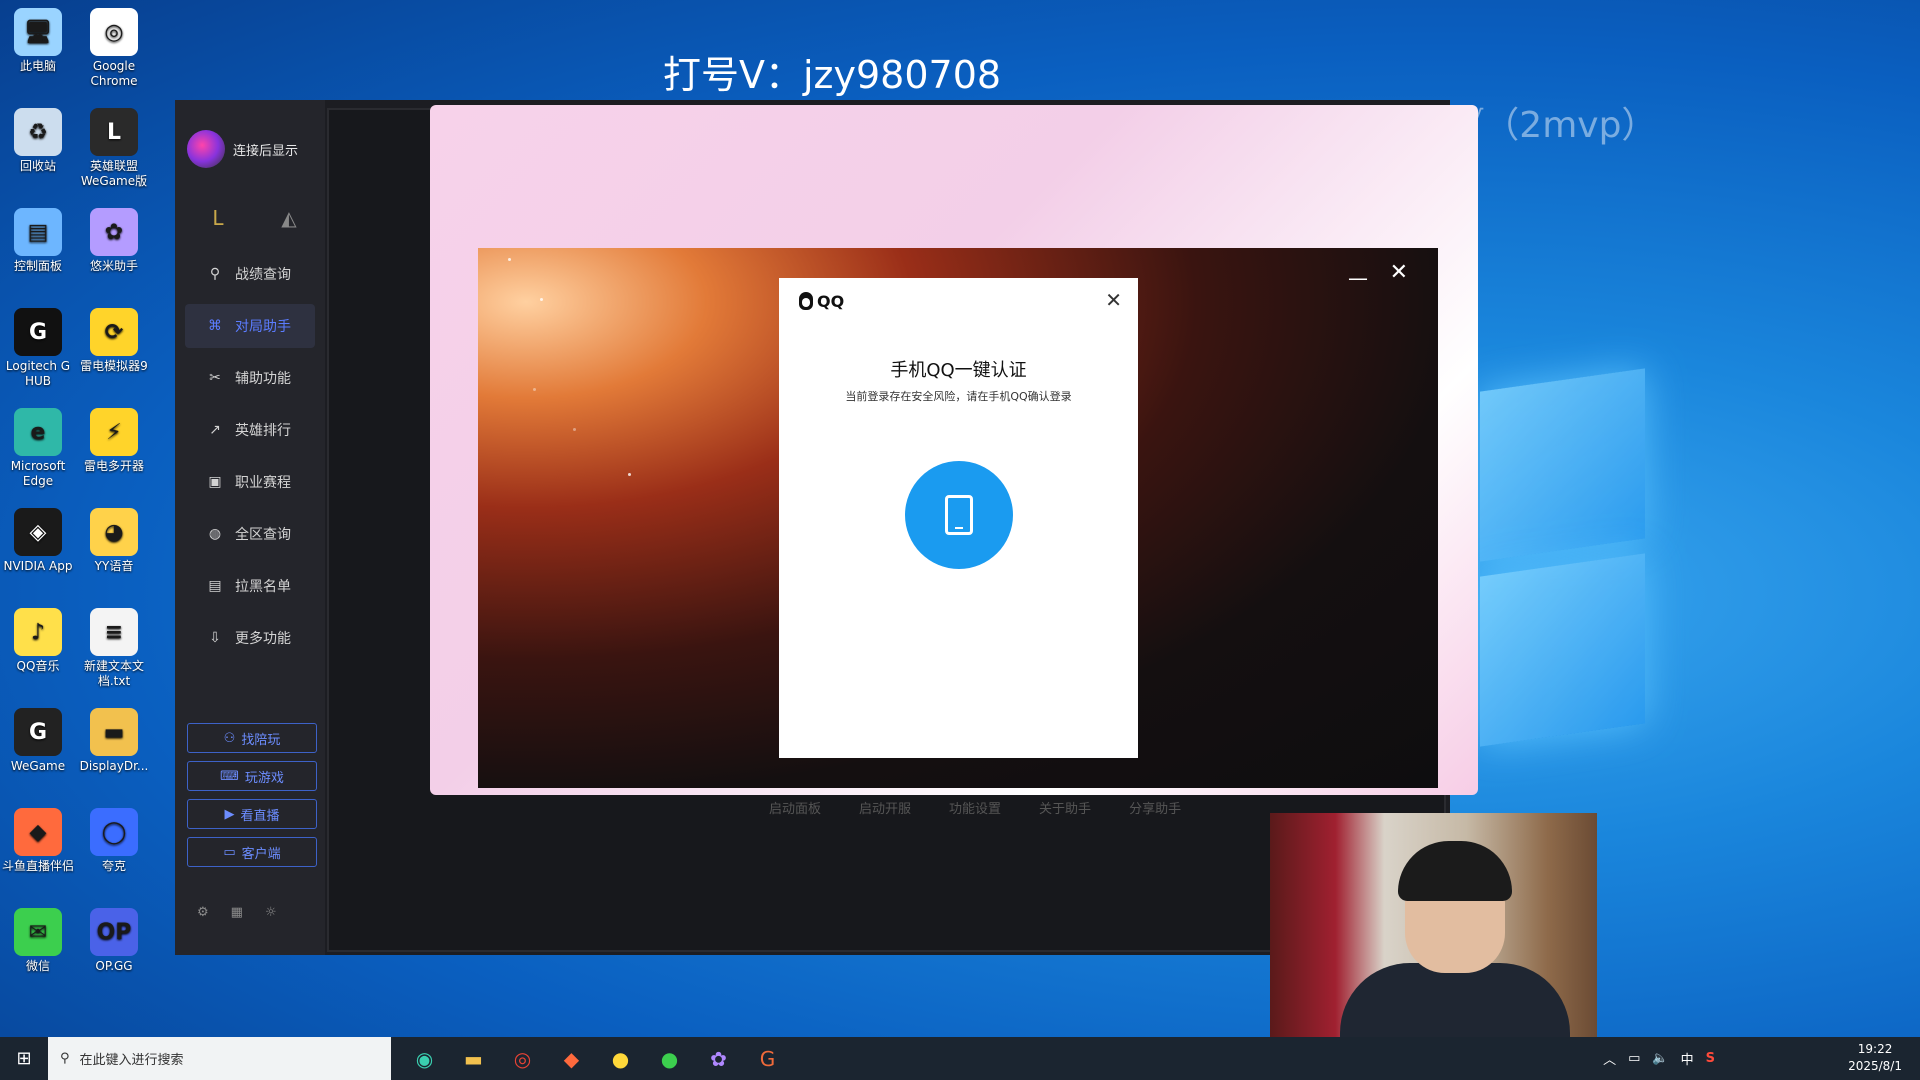  Describe the element at coordinates (219, 1058) in the screenshot. I see `taskbar-search: ⚲ 在此键入进行搜索` at that location.